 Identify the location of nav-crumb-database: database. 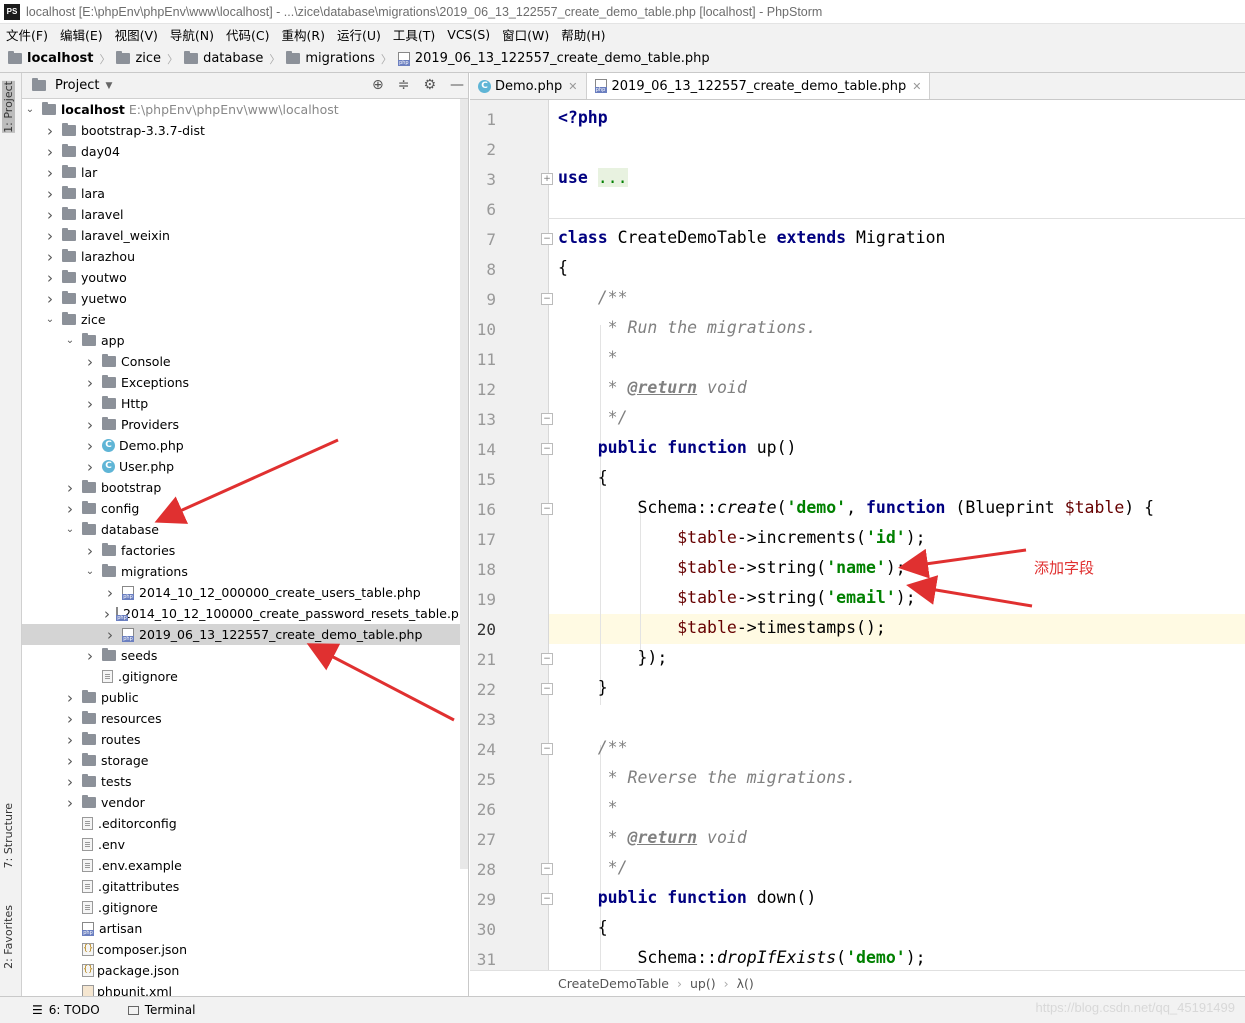
(223, 58).